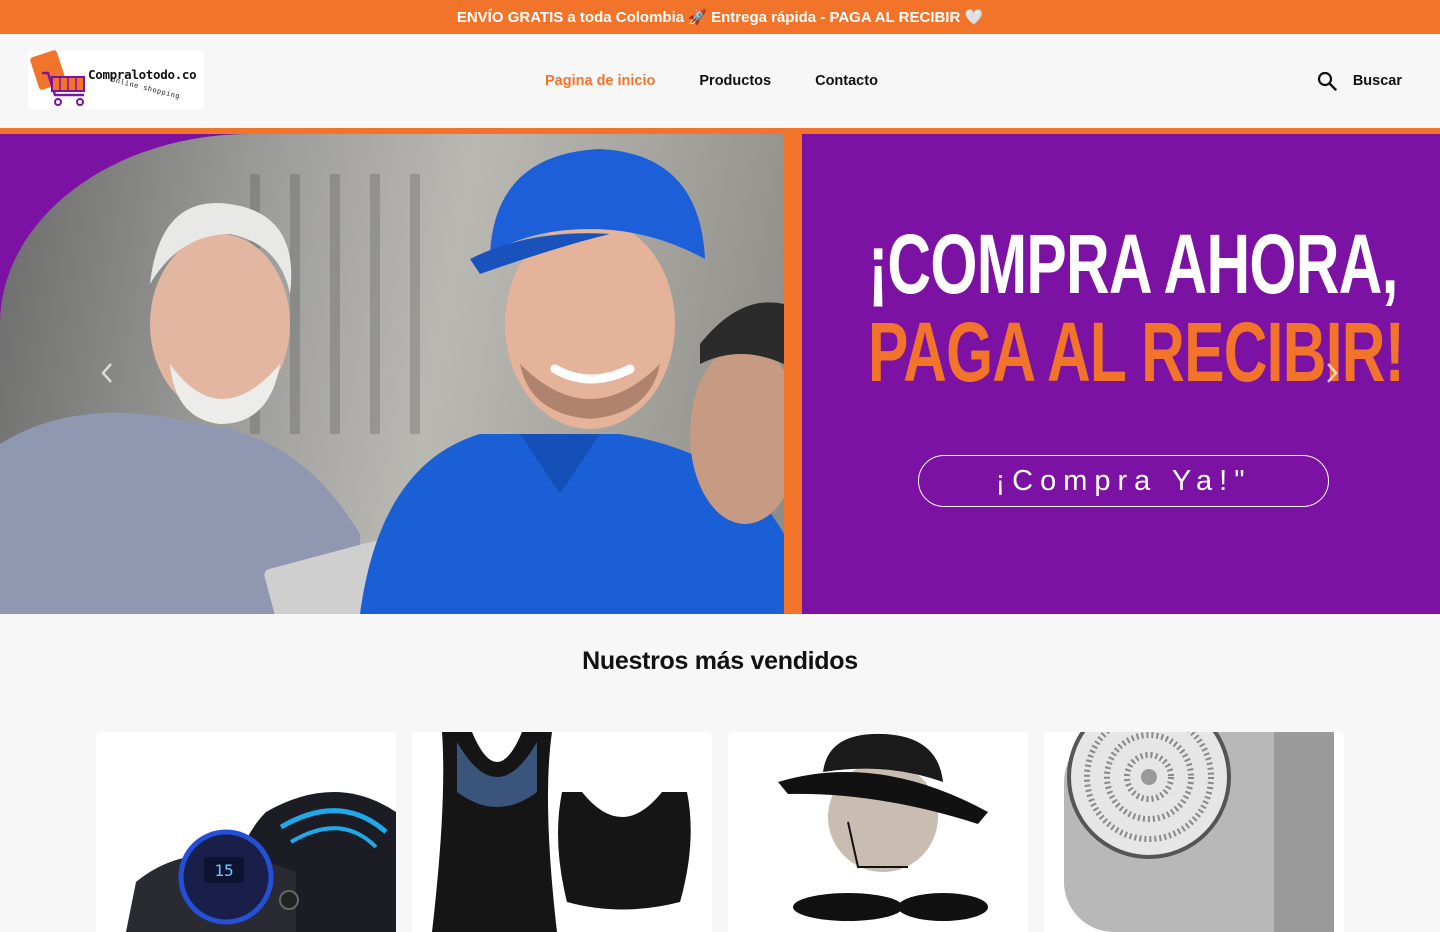  I want to click on search-button: Buscar, so click(1359, 81).